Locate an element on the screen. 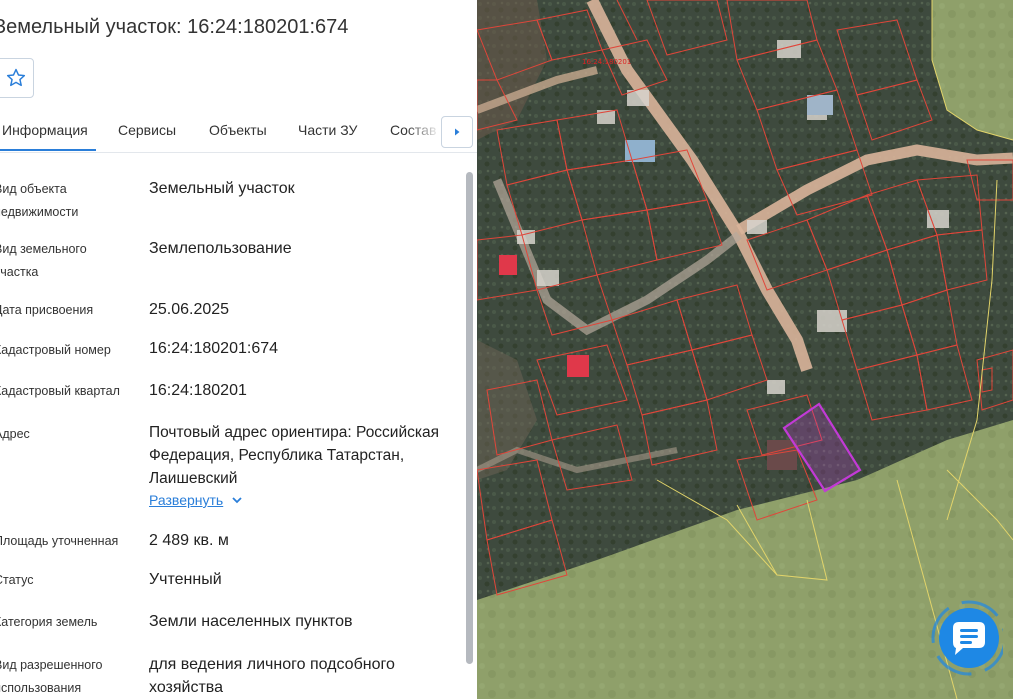 Image resolution: width=1013 pixels, height=699 pixels. cad-number-label: Кадастровый номер is located at coordinates (55, 350).